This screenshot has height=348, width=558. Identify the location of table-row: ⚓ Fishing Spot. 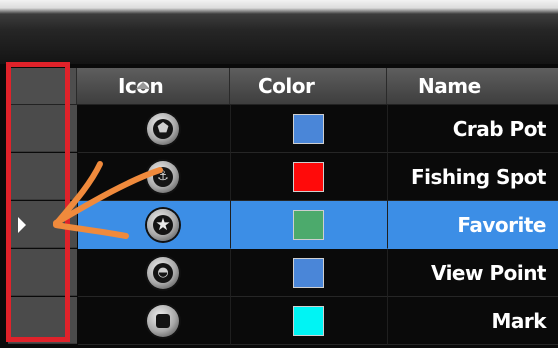
(283, 177).